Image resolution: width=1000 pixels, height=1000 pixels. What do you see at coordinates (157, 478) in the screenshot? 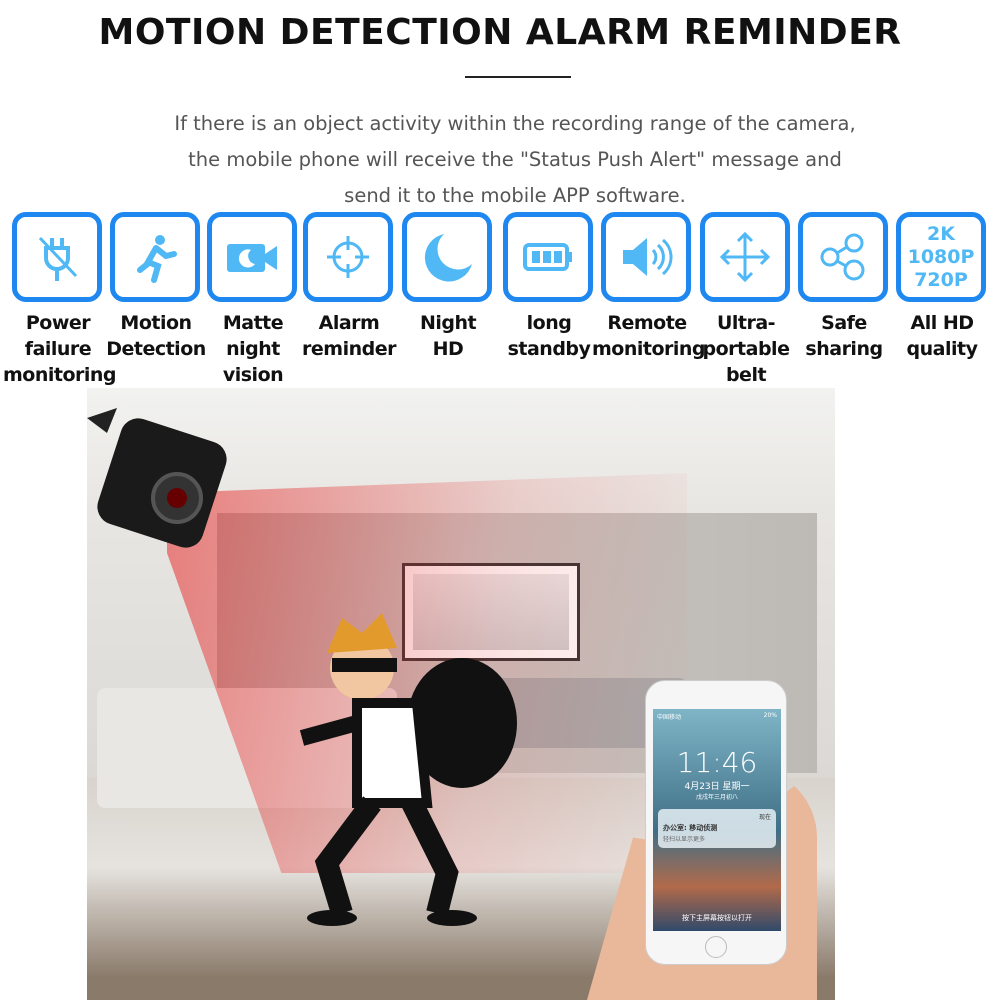
I see `camera-icon` at bounding box center [157, 478].